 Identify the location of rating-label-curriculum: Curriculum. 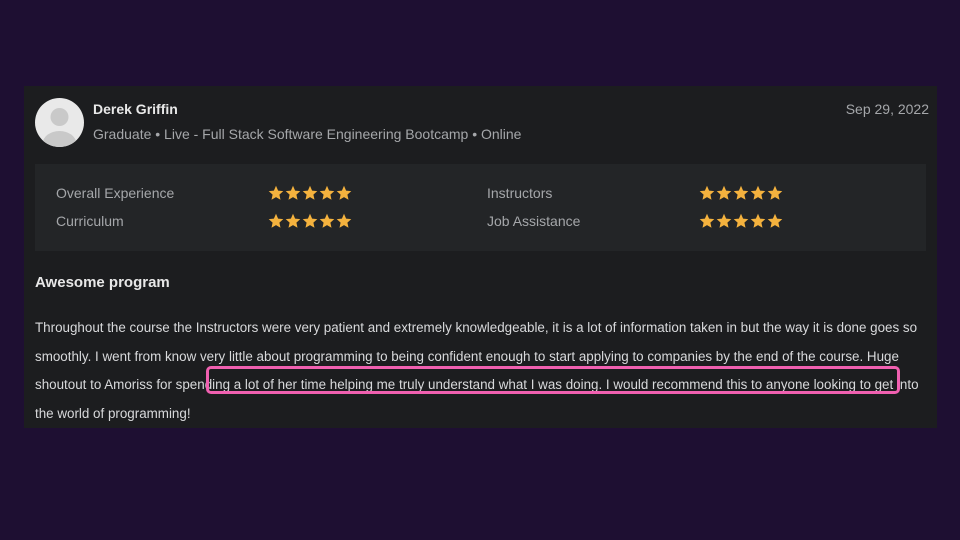
(90, 221).